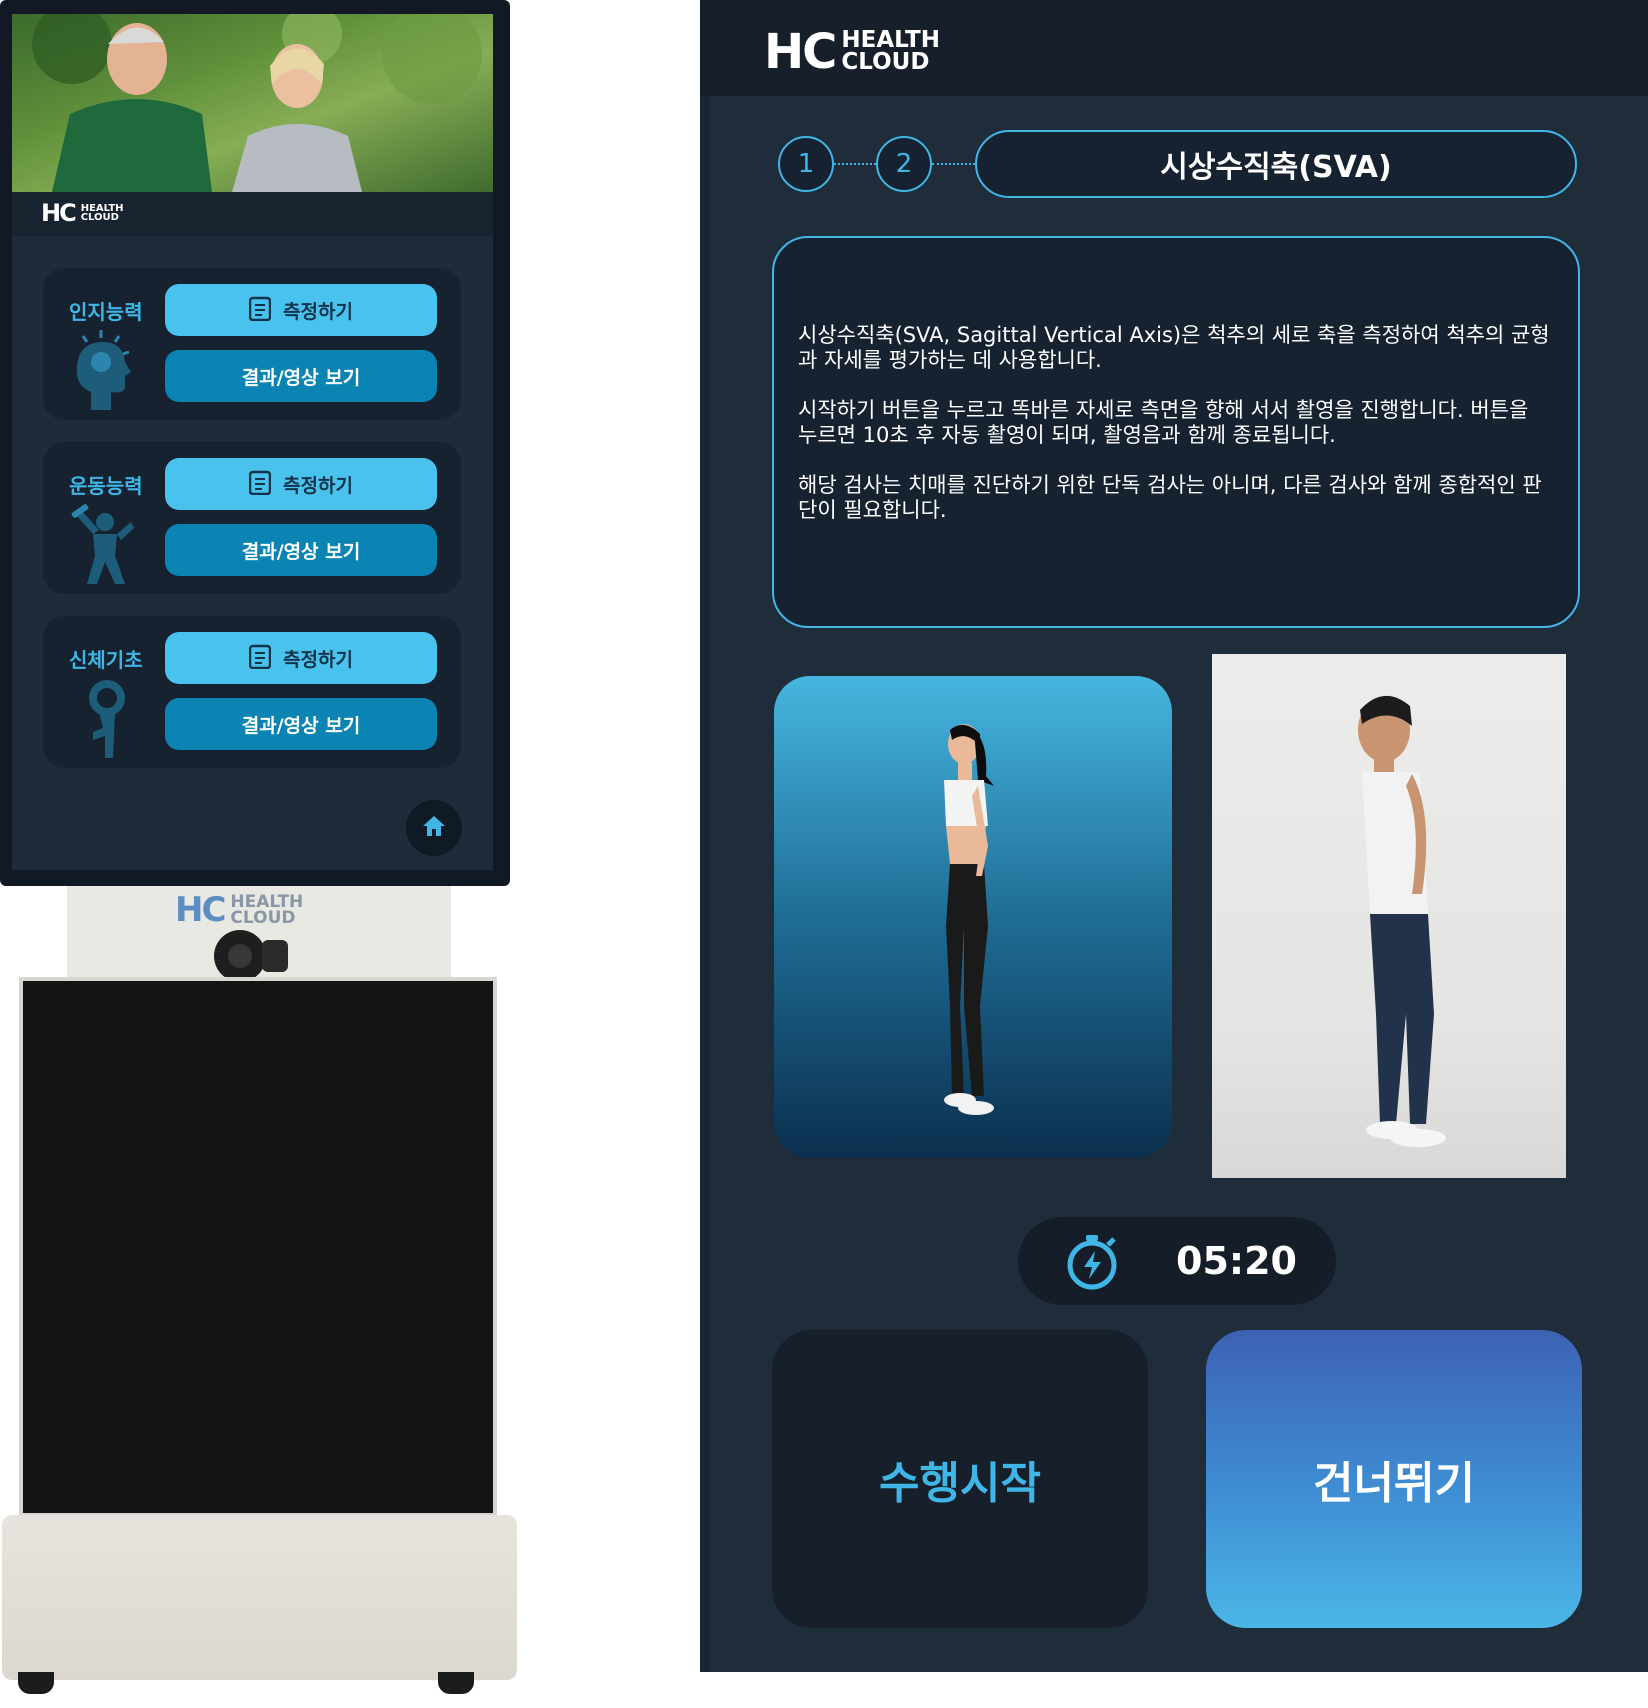  Describe the element at coordinates (1174, 48) in the screenshot. I see `app-header: HC HEALTH CLOUD` at that location.